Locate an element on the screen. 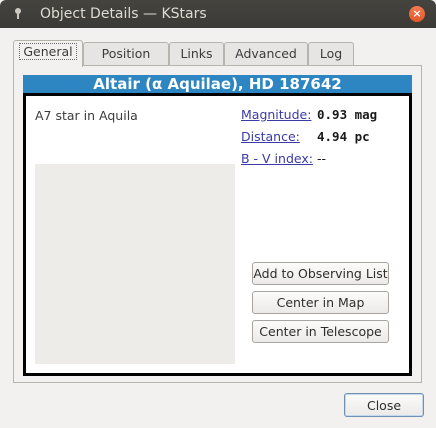 Image resolution: width=436 pixels, height=428 pixels. tab-log: Log is located at coordinates (331, 54).